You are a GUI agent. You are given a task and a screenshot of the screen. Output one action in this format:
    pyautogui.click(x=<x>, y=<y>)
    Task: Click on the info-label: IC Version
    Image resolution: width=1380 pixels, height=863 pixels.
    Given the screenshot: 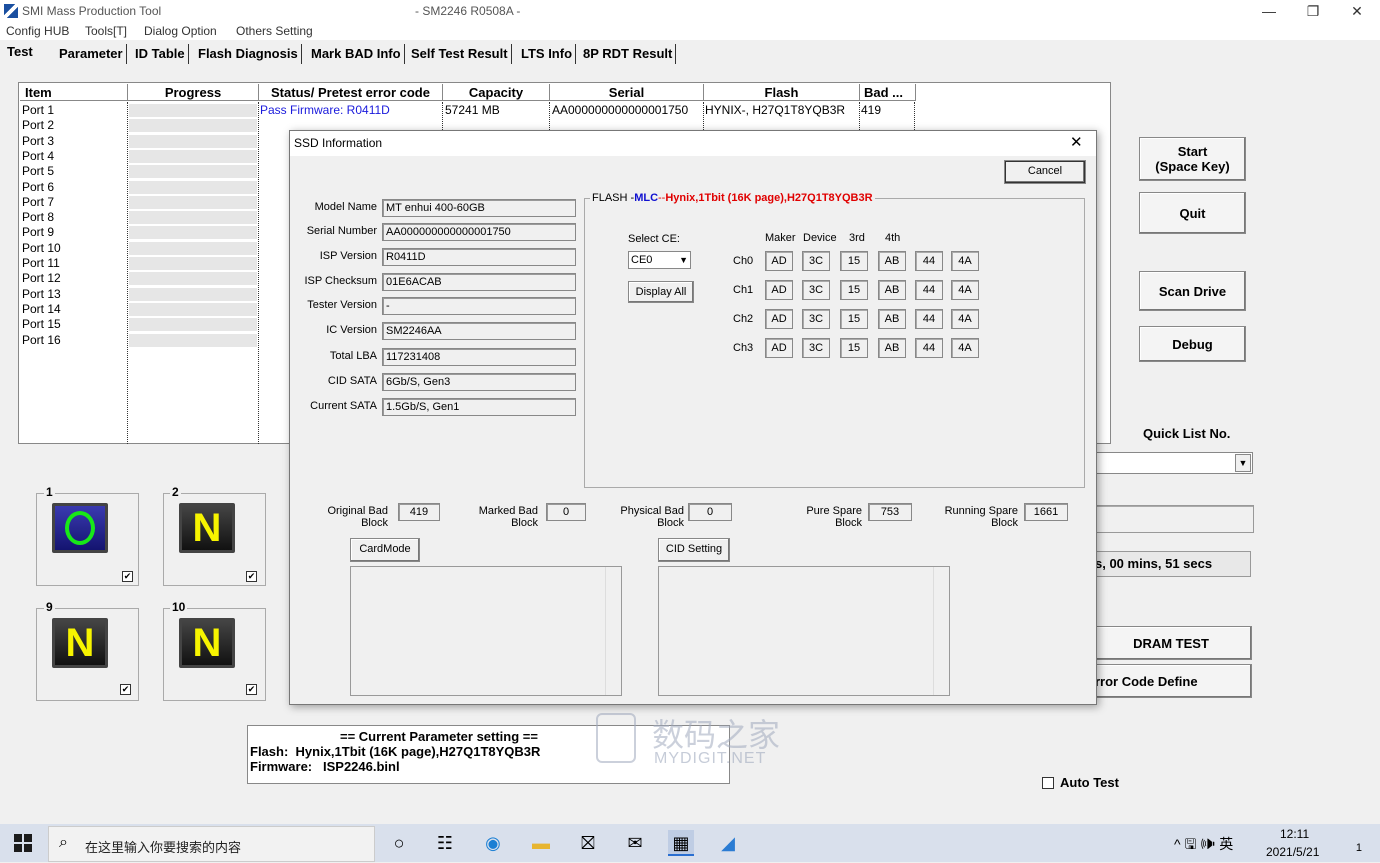 What is the action you would take?
    pyautogui.click(x=351, y=330)
    